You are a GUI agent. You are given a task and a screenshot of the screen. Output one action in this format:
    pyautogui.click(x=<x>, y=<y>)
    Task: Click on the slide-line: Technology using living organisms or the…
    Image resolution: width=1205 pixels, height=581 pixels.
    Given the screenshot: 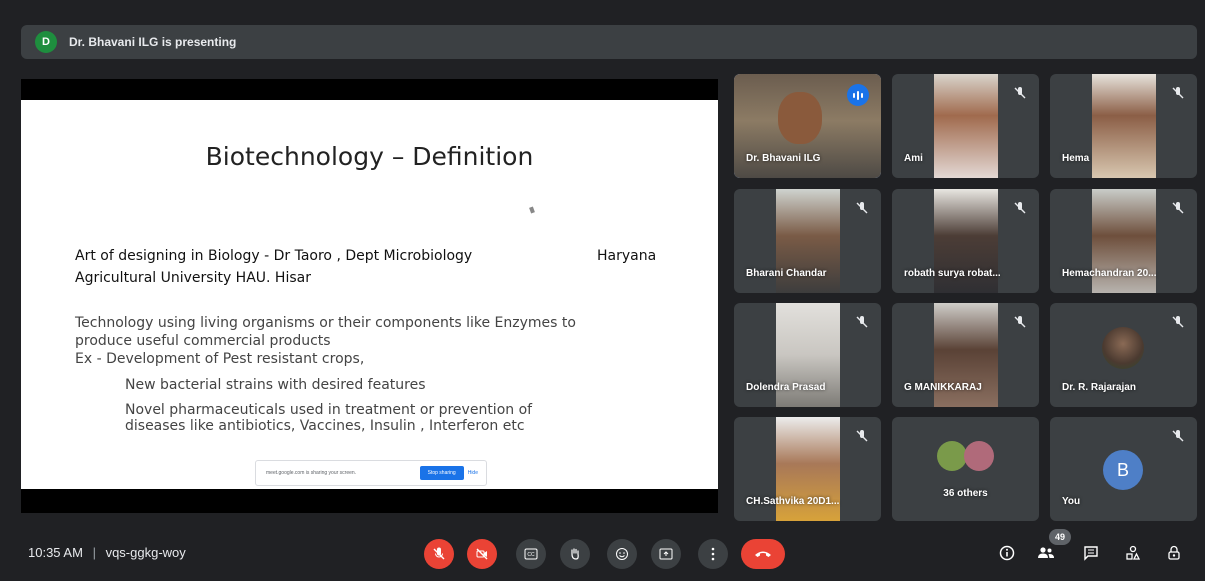 What is the action you would take?
    pyautogui.click(x=325, y=323)
    